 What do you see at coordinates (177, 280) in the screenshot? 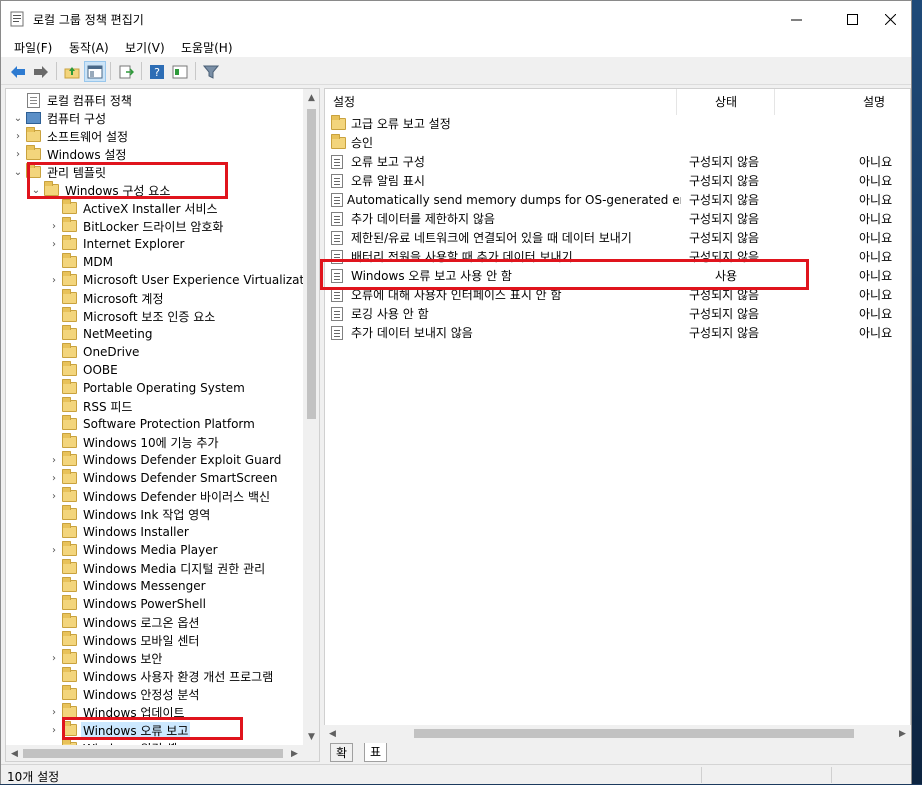
I see `tree-item: › Microsoft User Experience Virtualizat` at bounding box center [177, 280].